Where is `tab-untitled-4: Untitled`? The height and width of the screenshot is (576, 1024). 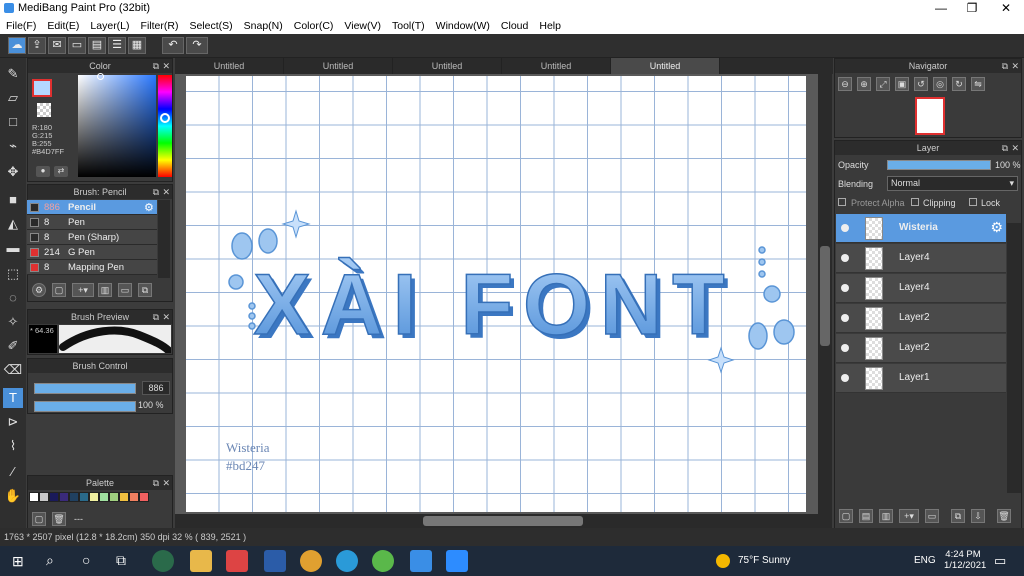 tab-untitled-4: Untitled is located at coordinates (556, 66).